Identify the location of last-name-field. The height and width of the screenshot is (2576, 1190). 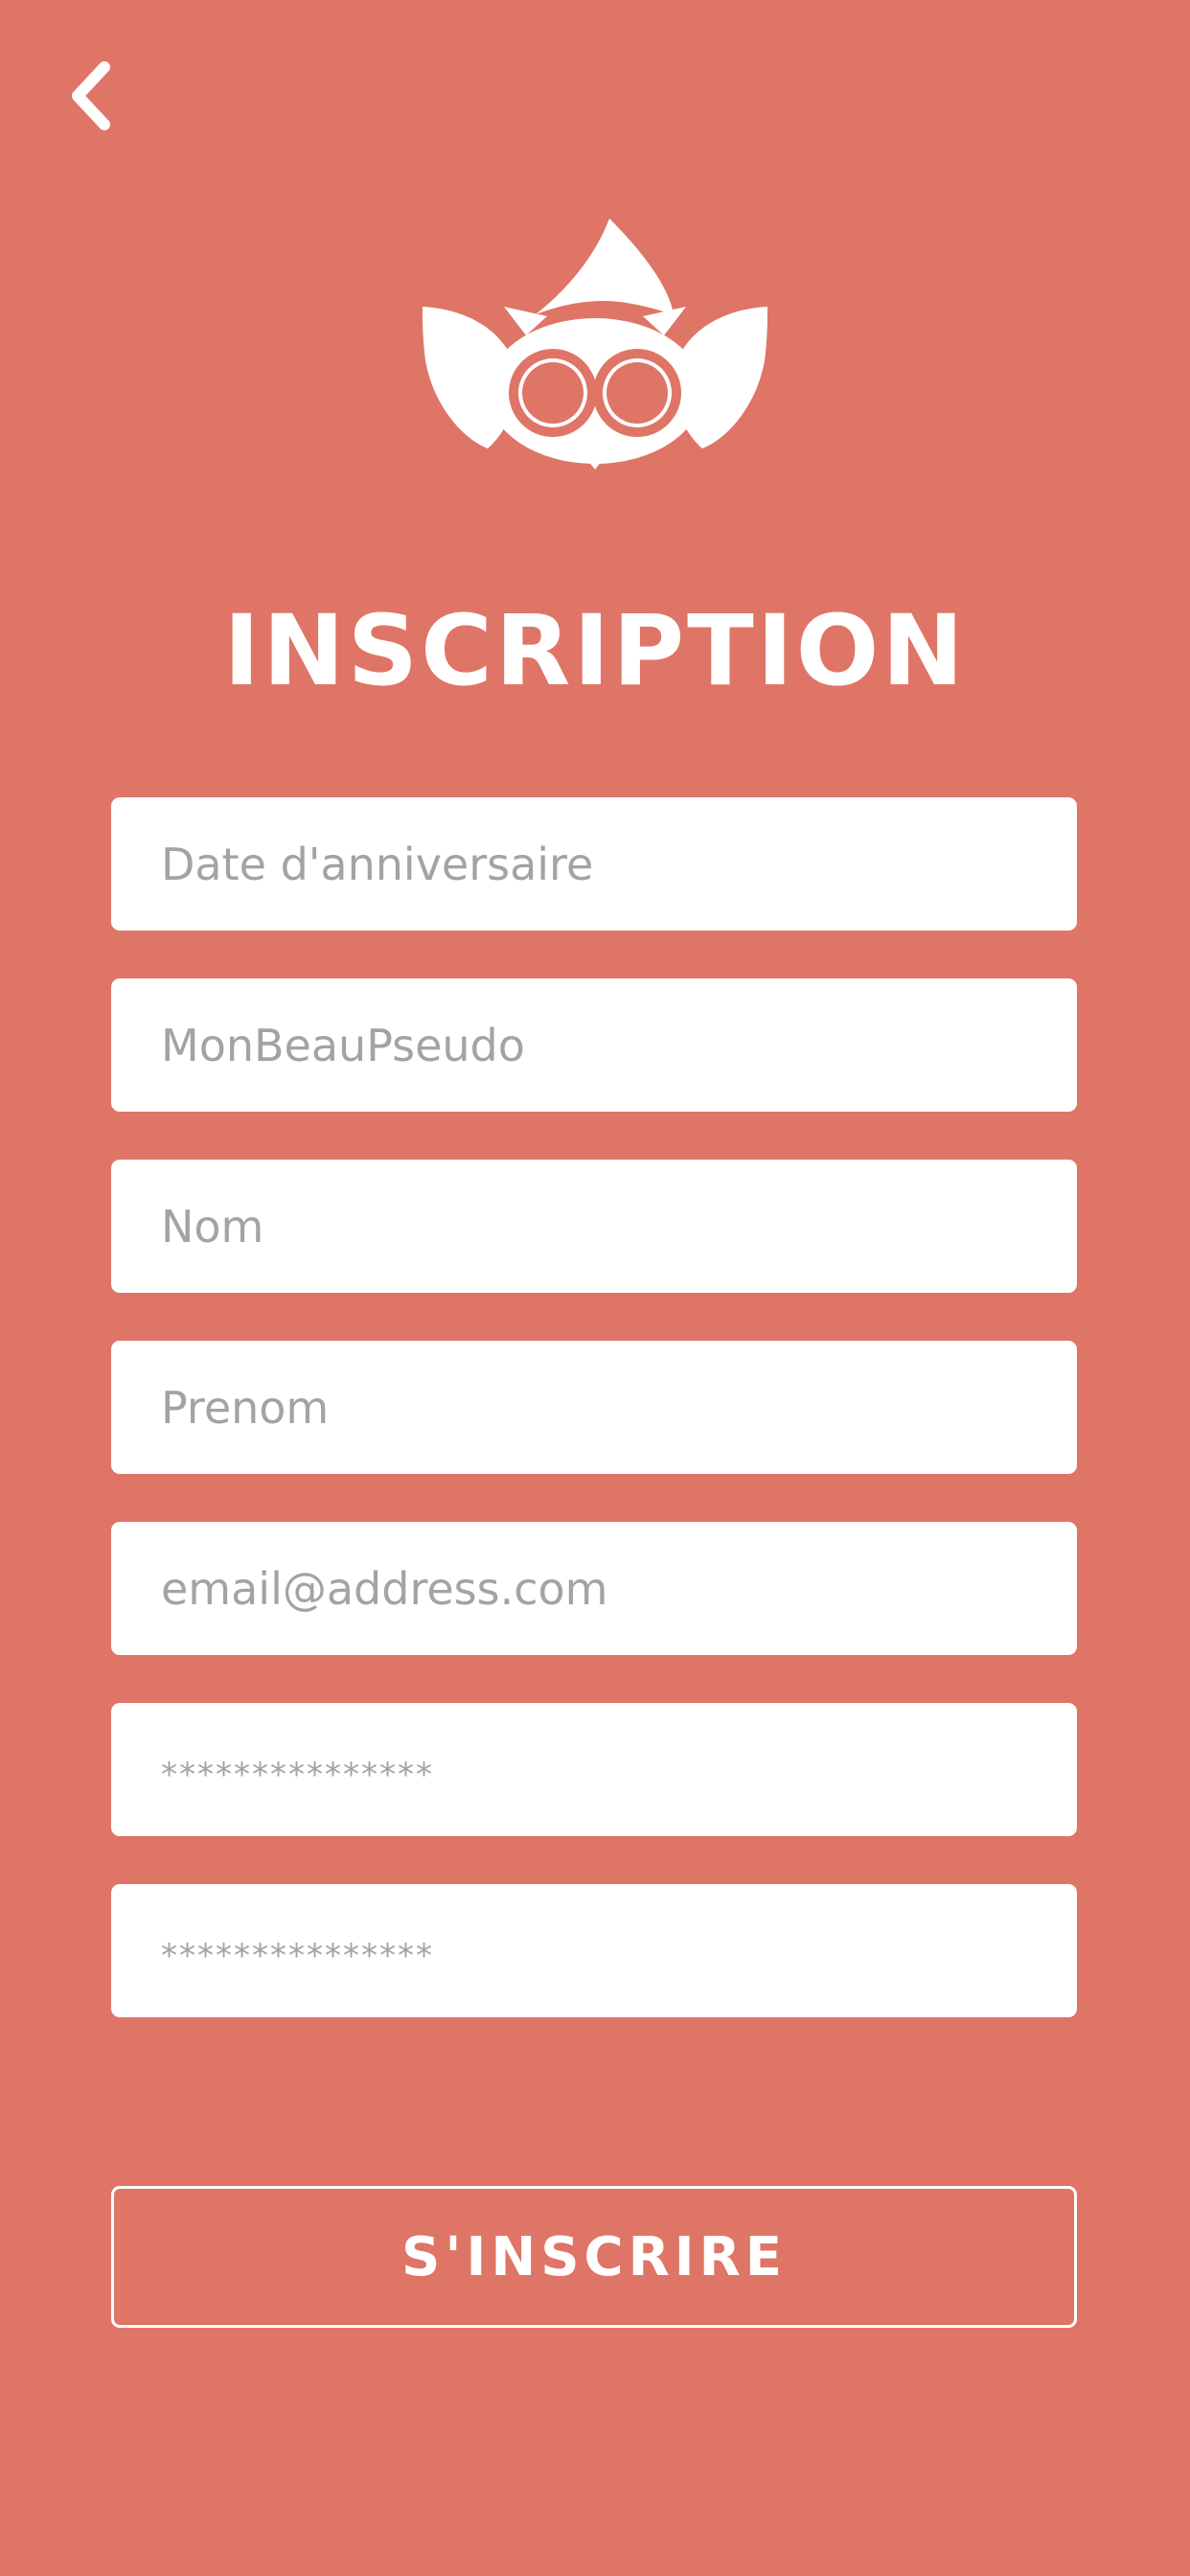
(594, 1226).